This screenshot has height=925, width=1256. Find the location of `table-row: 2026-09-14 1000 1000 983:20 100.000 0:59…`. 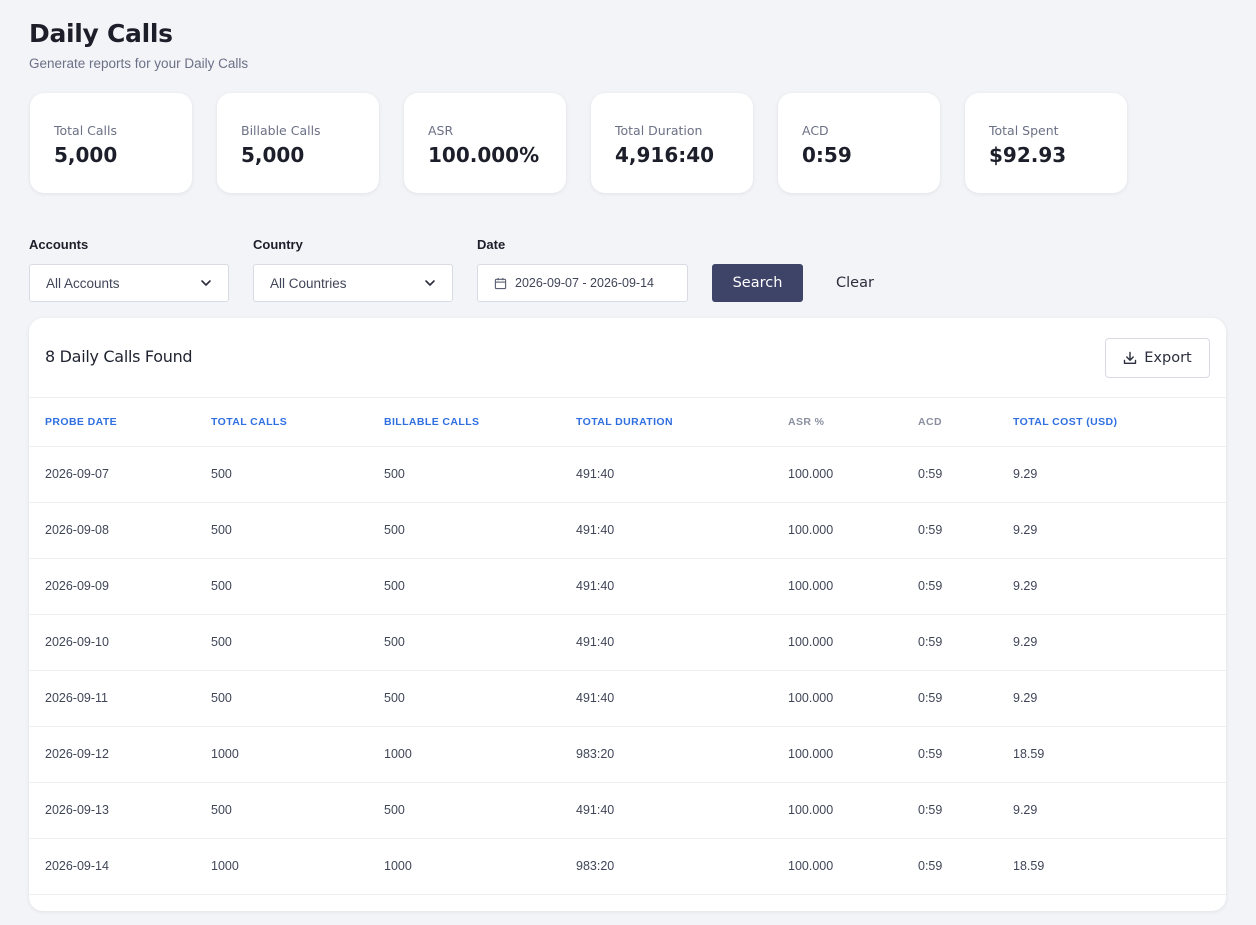

table-row: 2026-09-14 1000 1000 983:20 100.000 0:59… is located at coordinates (627, 867).